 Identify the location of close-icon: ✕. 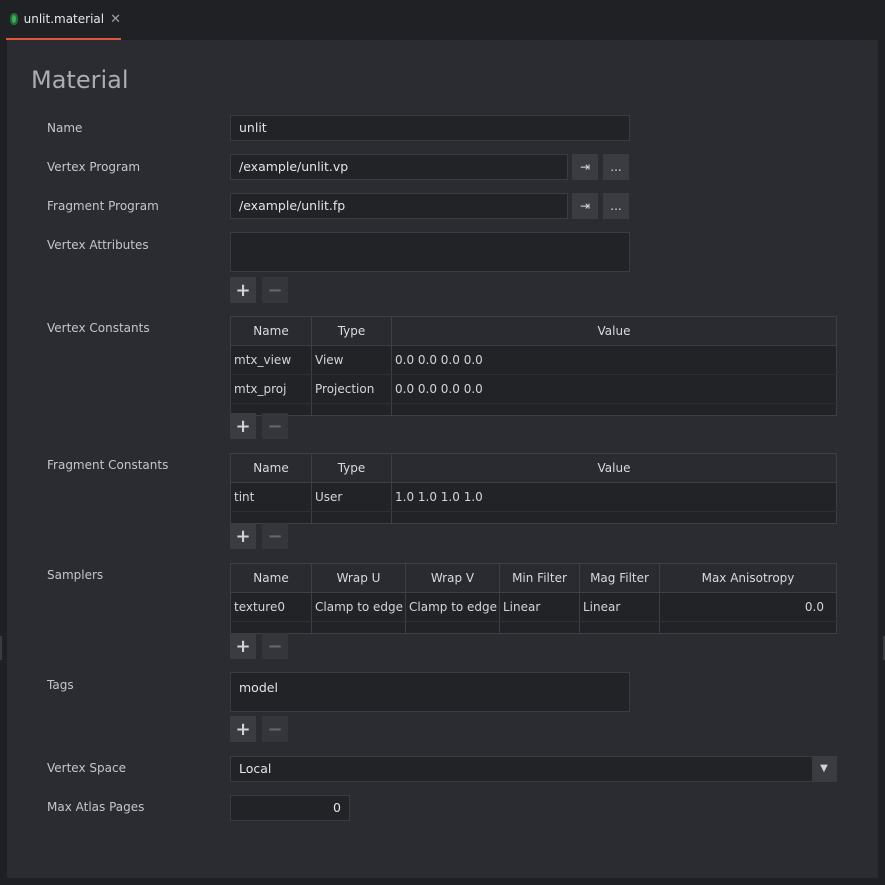
(115, 19).